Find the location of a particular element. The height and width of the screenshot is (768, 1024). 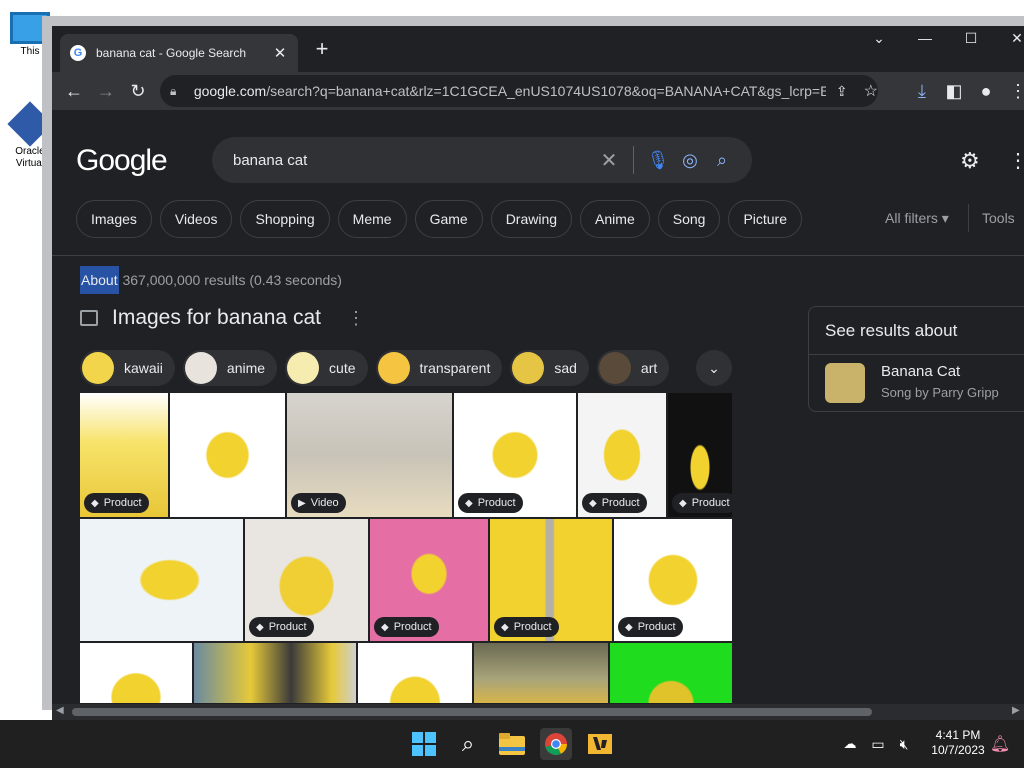

file-explorer-icon is located at coordinates (512, 744).